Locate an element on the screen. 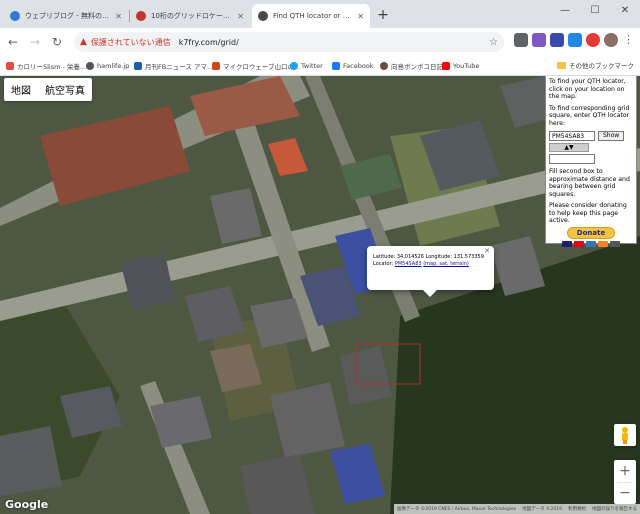  amex-card-icon is located at coordinates (591, 243).